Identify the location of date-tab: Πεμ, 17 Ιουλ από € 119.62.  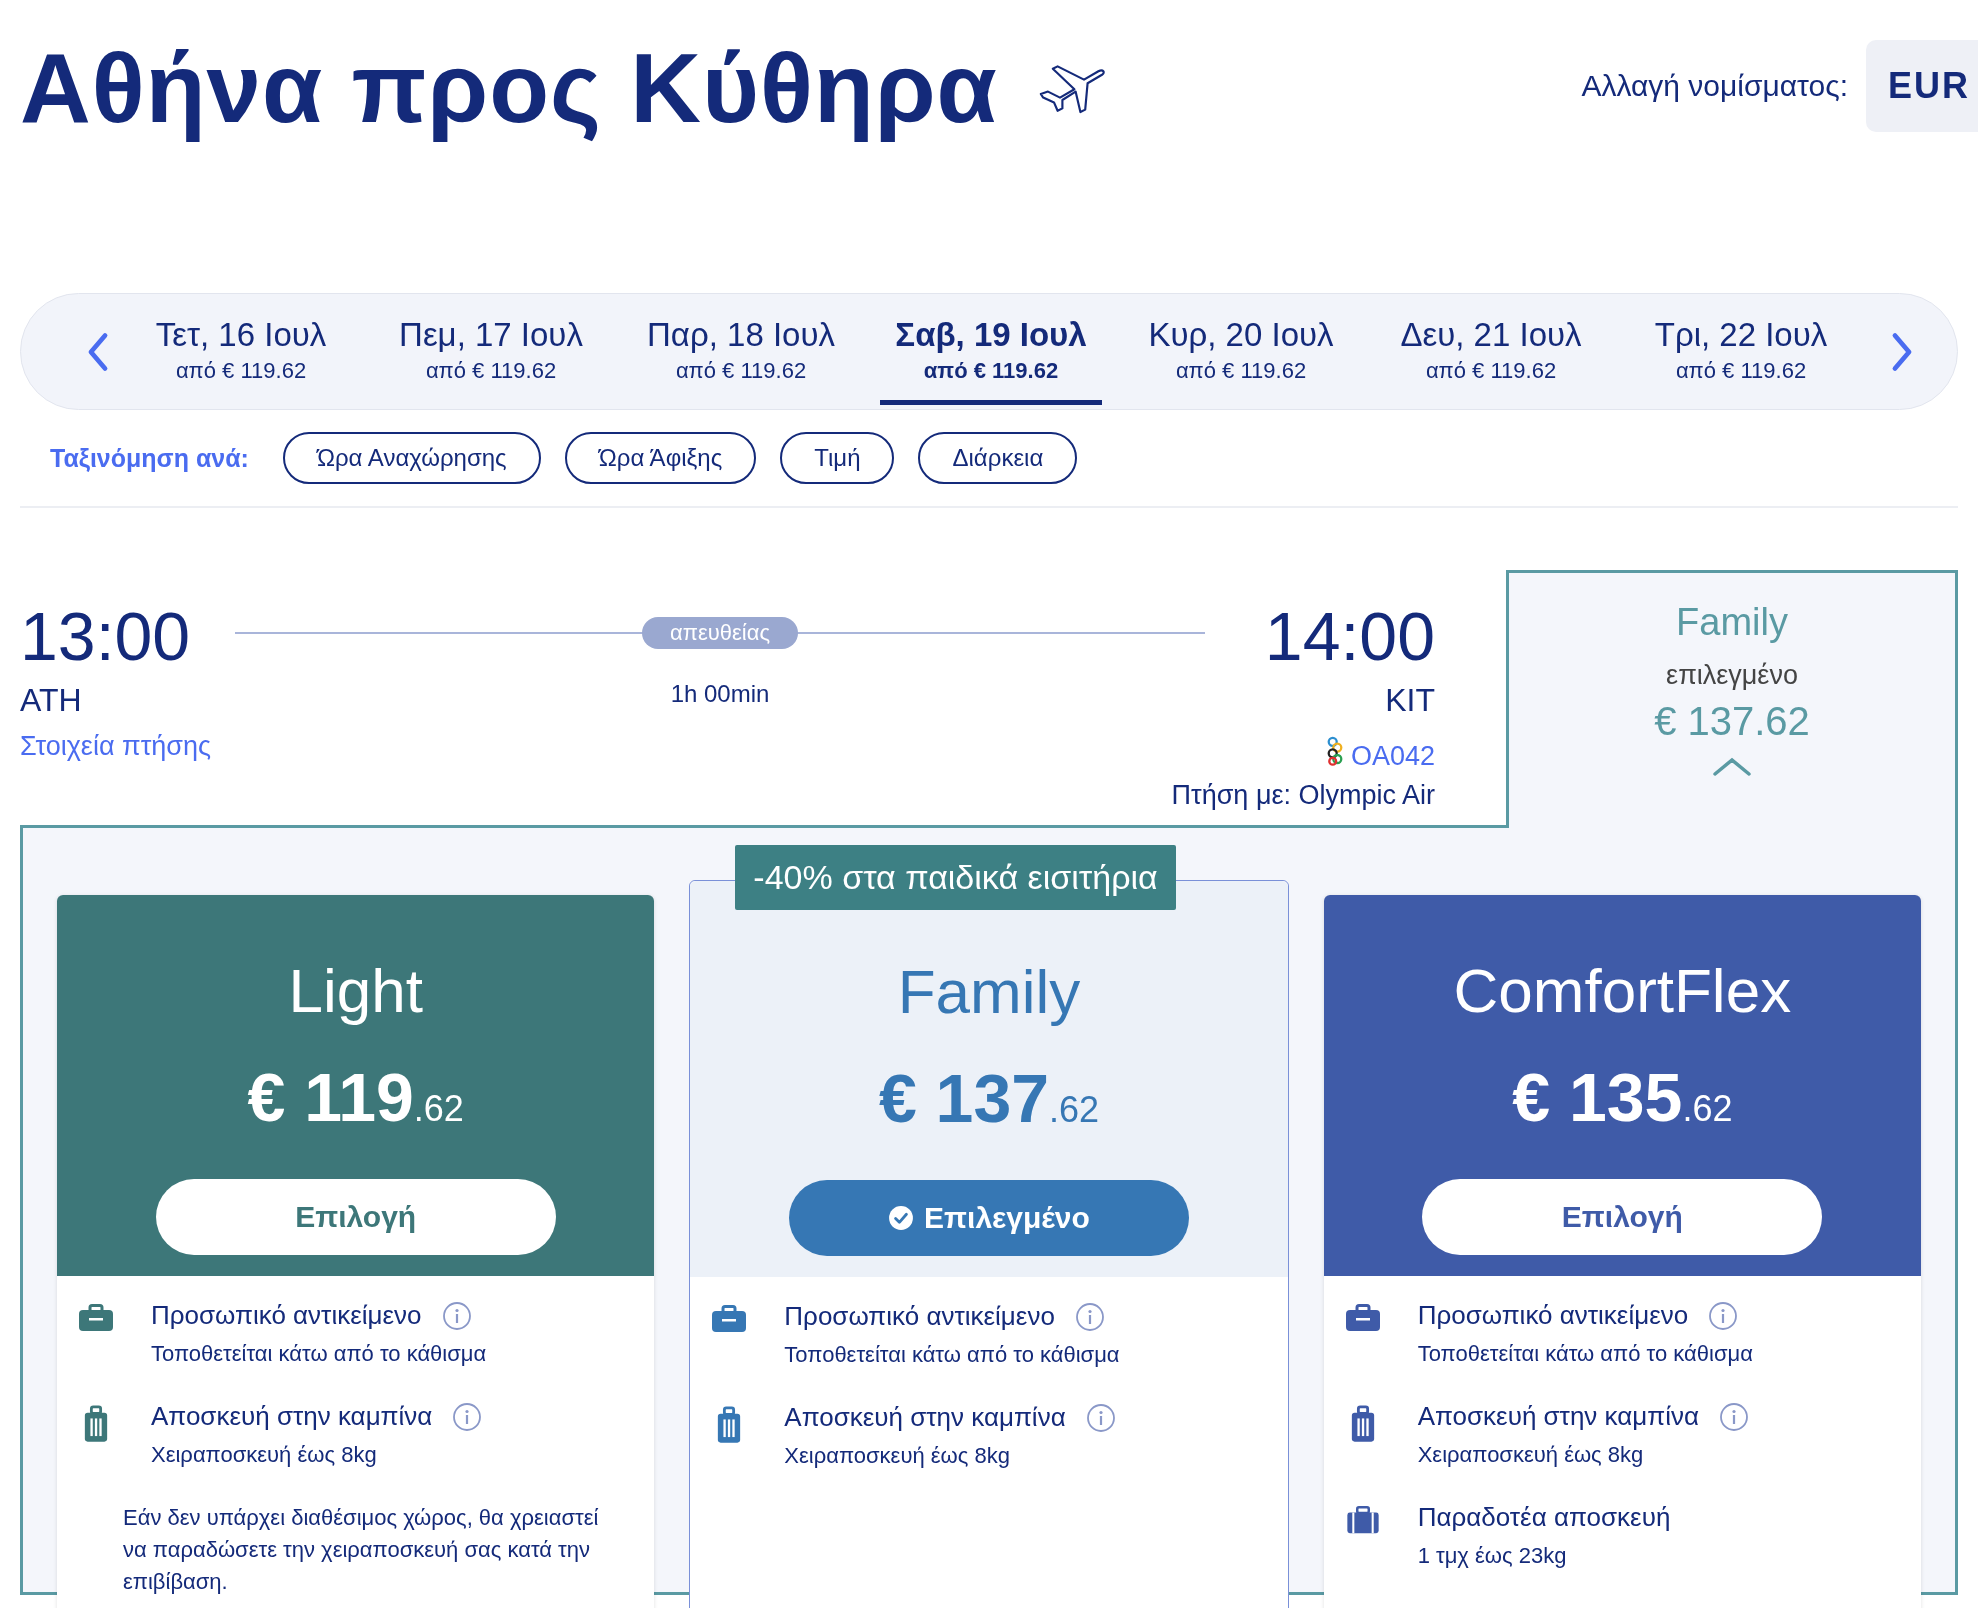
(491, 349).